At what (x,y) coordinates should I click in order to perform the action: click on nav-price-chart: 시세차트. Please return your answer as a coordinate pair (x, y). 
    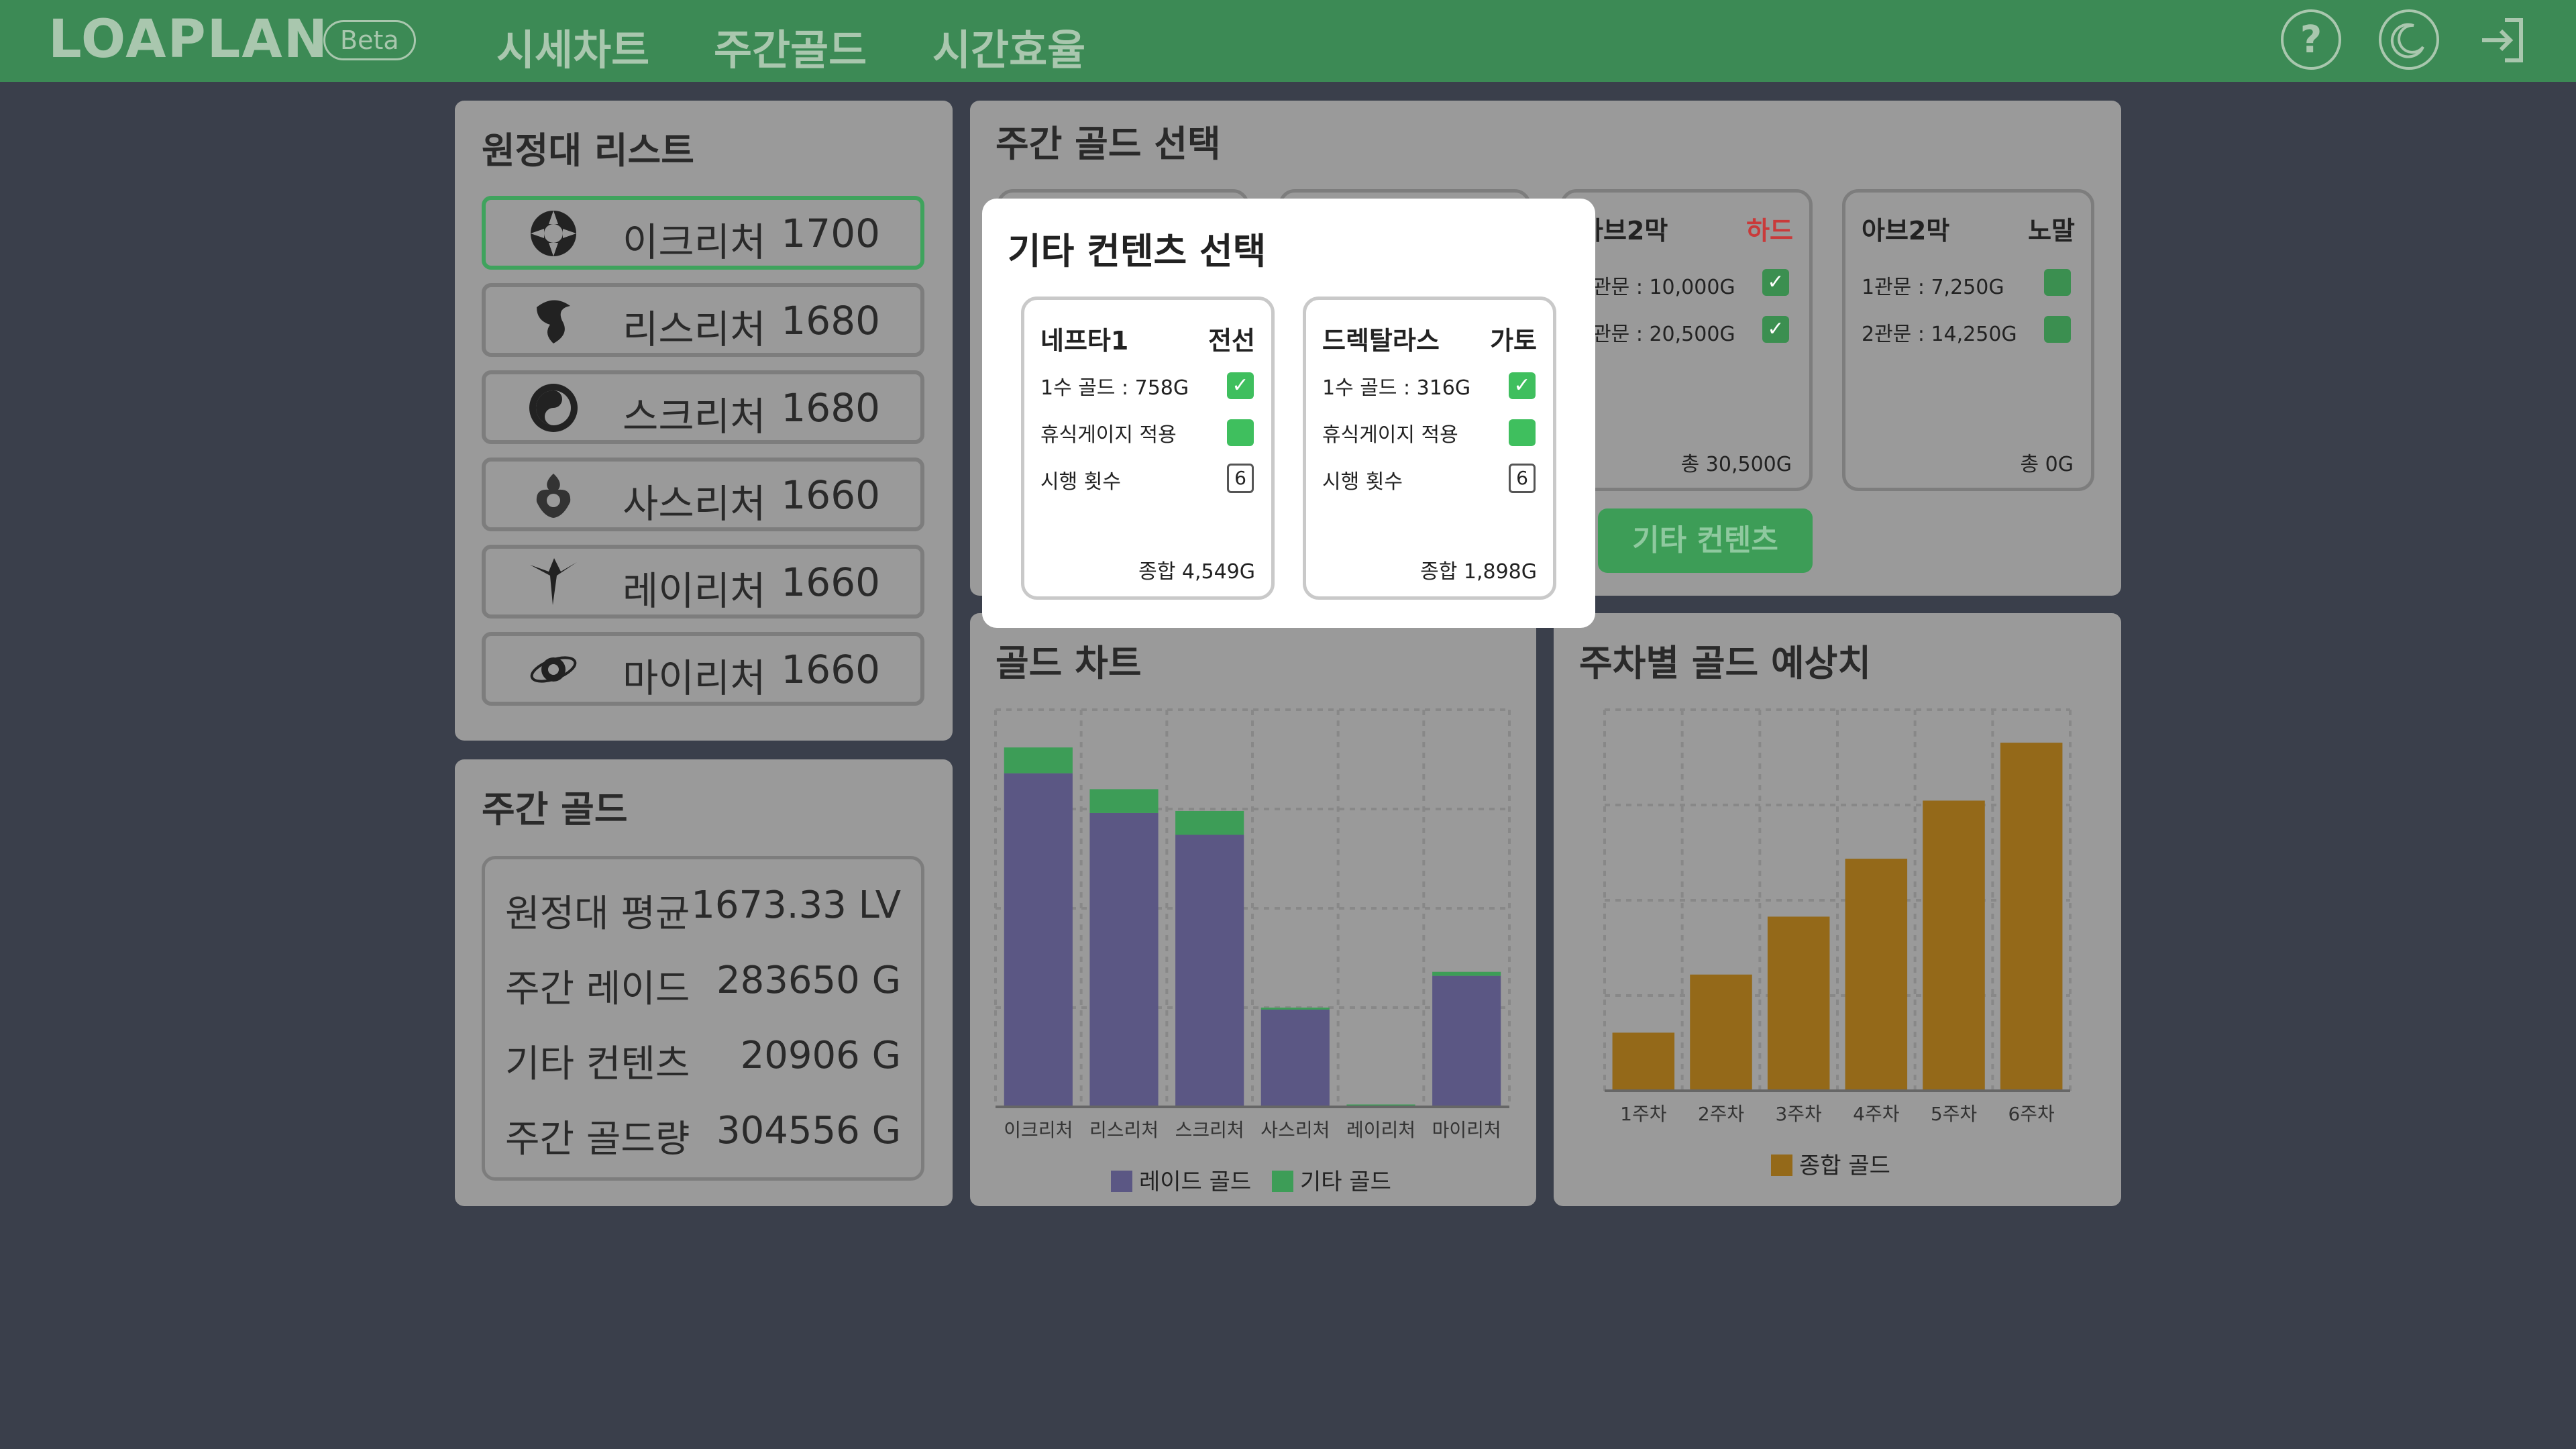
    Looking at the image, I should click on (572, 46).